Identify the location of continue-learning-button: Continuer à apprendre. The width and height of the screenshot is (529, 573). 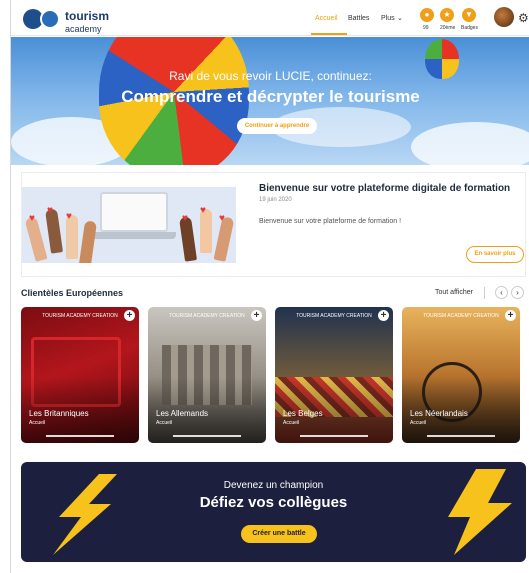
(277, 126).